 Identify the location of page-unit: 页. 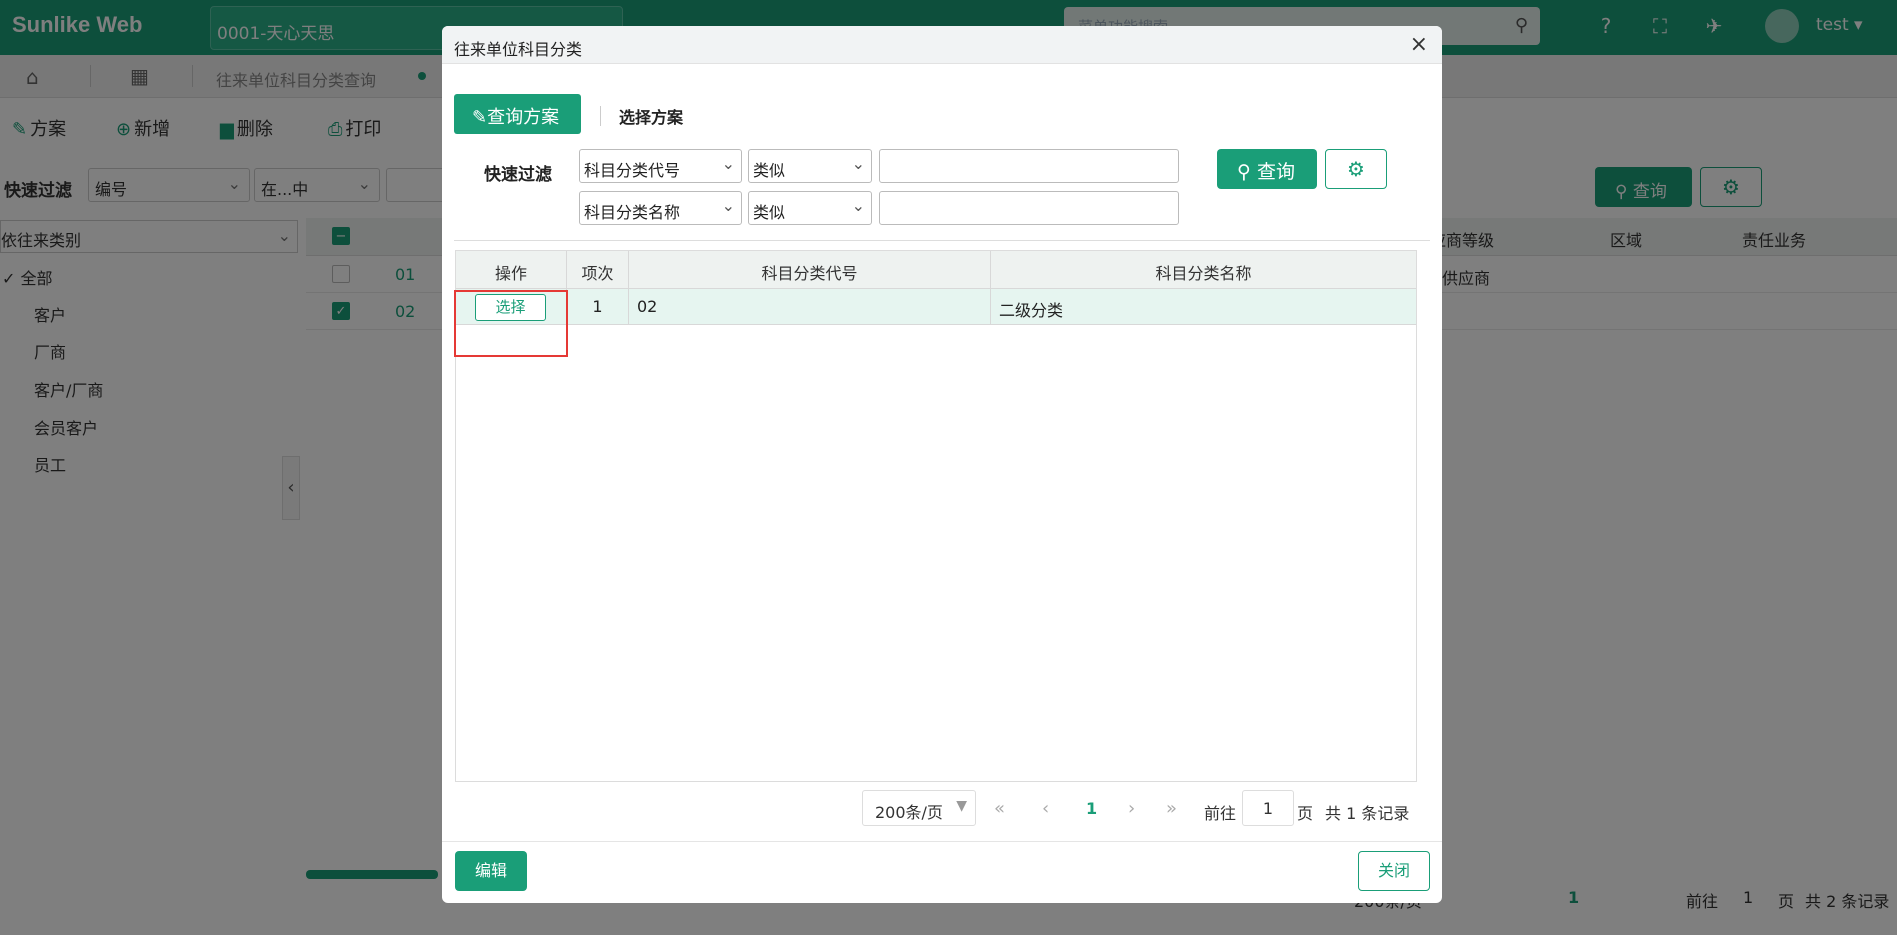
(1305, 813).